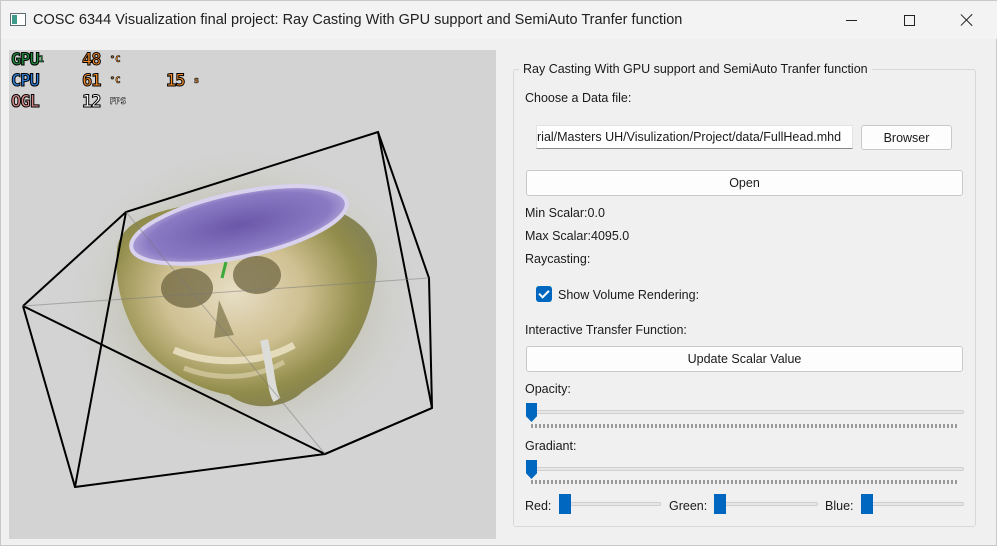 This screenshot has width=997, height=546. Describe the element at coordinates (558, 259) in the screenshot. I see `raycasting-label: Raycasting:` at that location.